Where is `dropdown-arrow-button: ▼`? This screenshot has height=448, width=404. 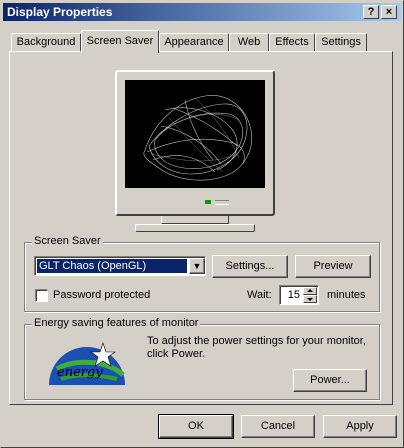
dropdown-arrow-button: ▼ is located at coordinates (197, 266).